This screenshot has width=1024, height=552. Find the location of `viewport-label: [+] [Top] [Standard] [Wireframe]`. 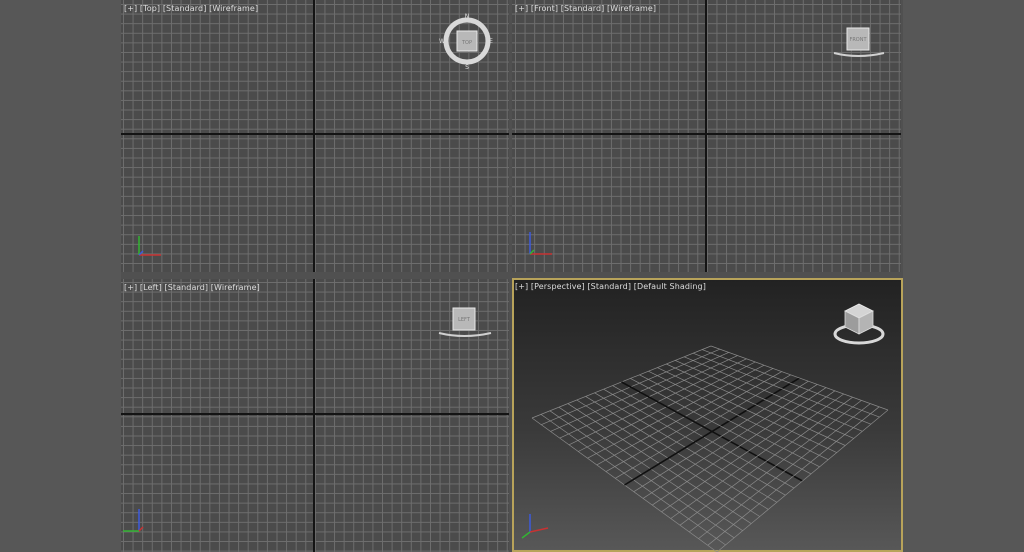

viewport-label: [+] [Top] [Standard] [Wireframe] is located at coordinates (191, 8).